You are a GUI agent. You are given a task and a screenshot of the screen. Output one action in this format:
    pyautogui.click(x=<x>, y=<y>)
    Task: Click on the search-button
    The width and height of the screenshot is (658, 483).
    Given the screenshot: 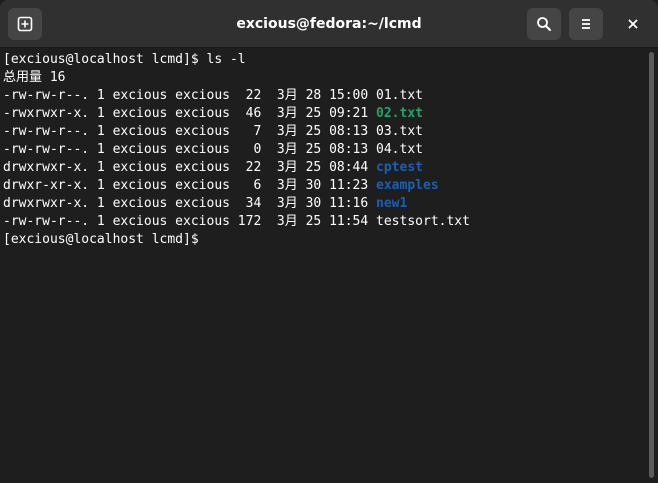 What is the action you would take?
    pyautogui.click(x=544, y=24)
    